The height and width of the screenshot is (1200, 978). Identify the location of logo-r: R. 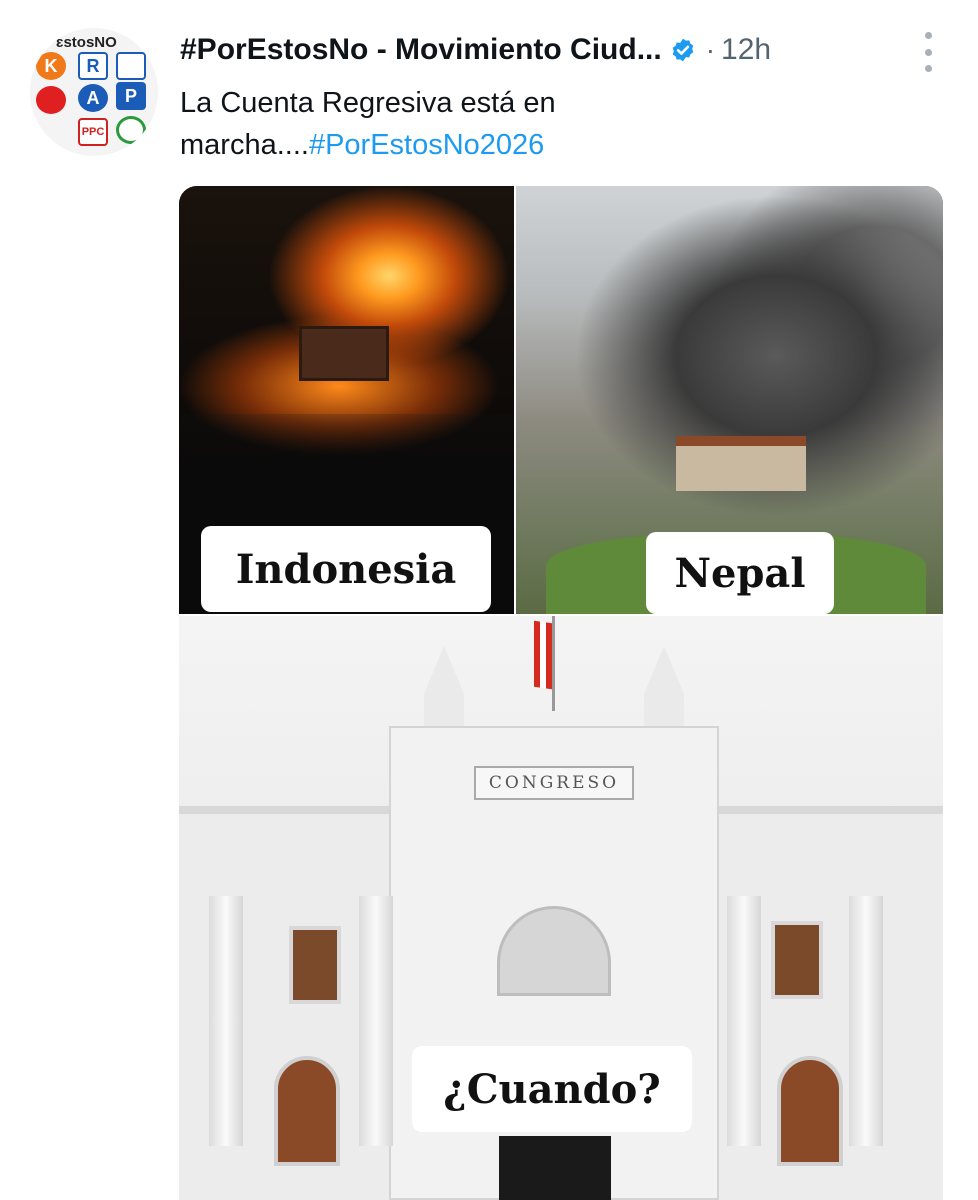
(93, 66).